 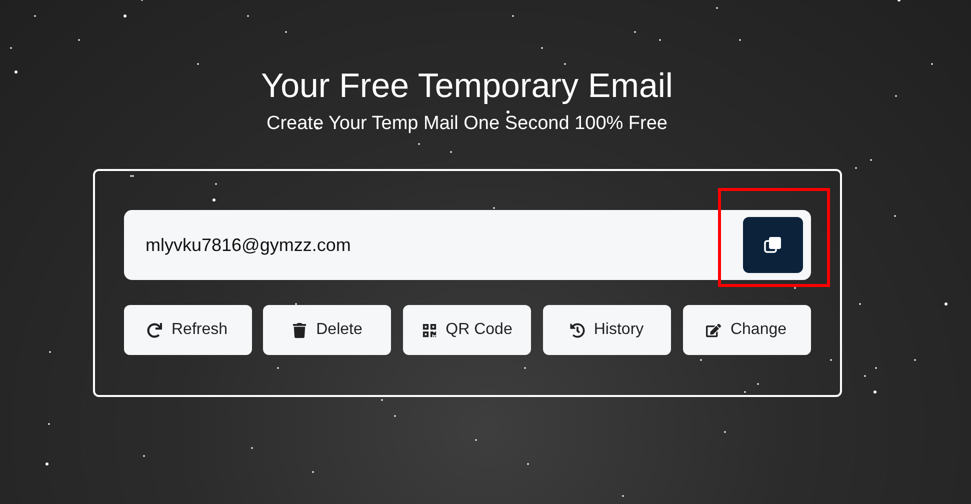 What do you see at coordinates (606, 330) in the screenshot?
I see `action-button: History` at bounding box center [606, 330].